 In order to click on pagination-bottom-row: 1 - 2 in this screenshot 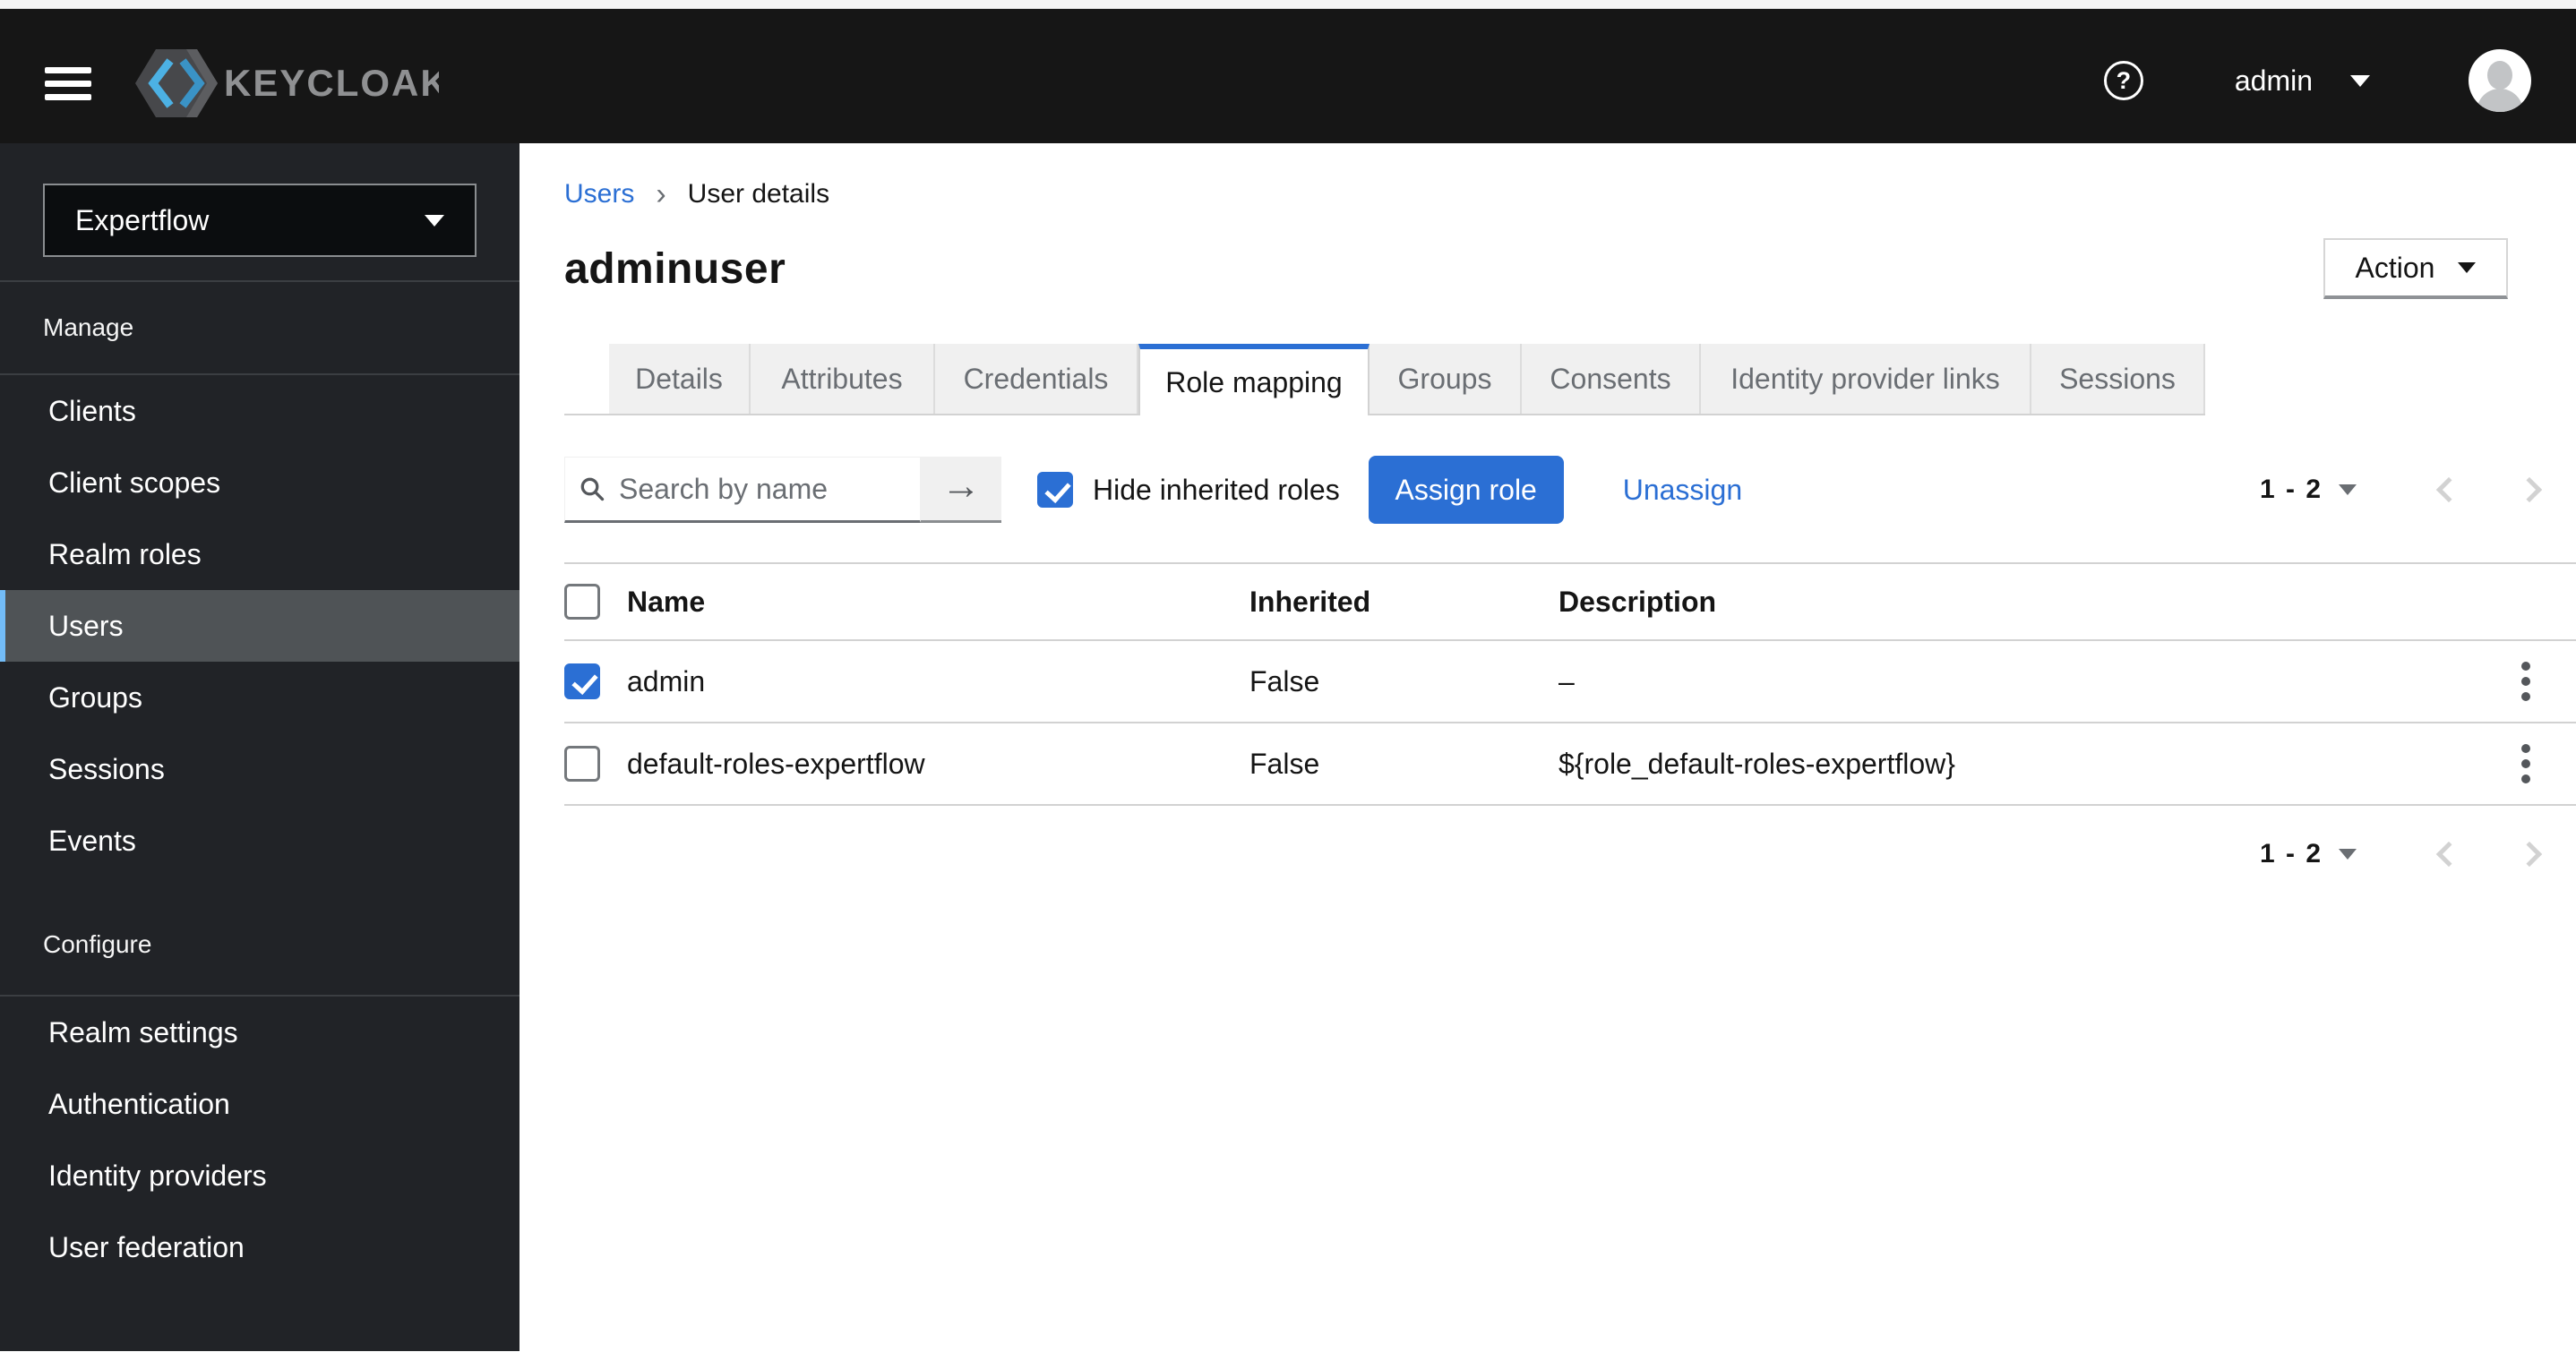, I will do `click(1570, 854)`.